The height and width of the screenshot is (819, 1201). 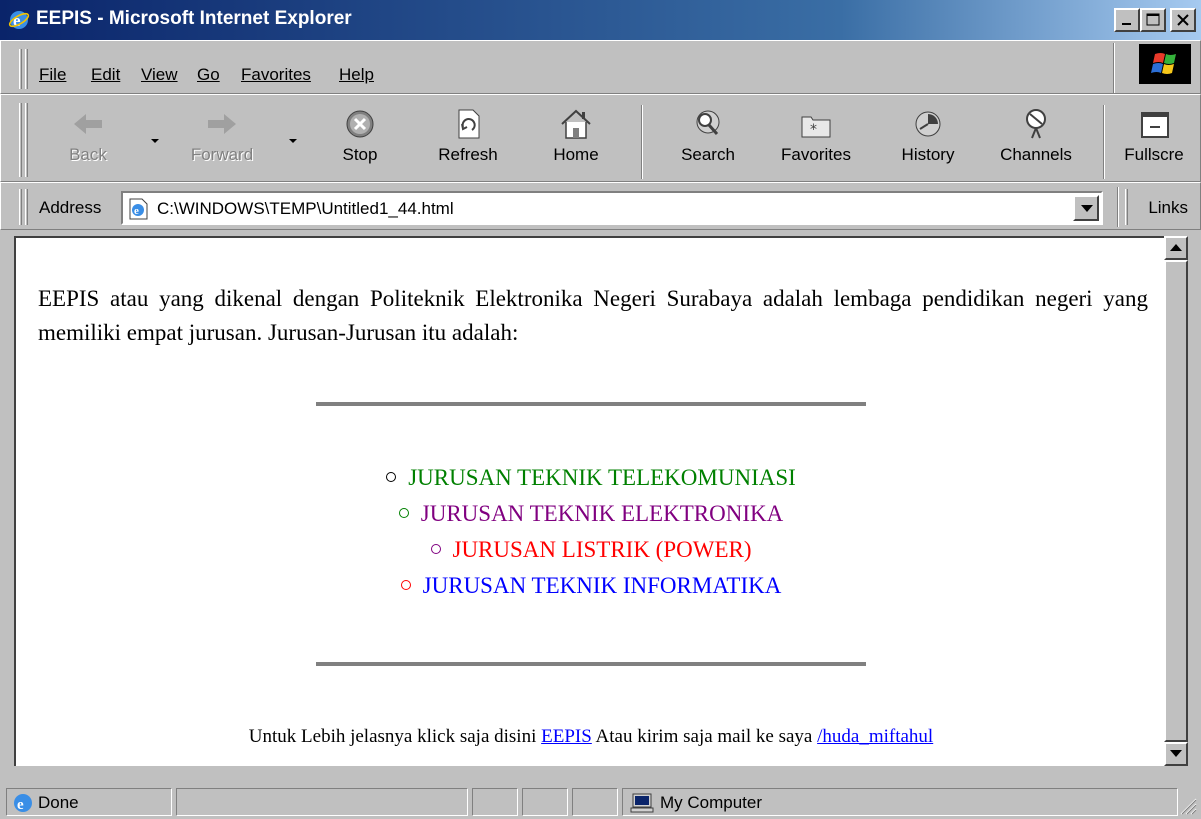 What do you see at coordinates (395, 736) in the screenshot?
I see `footer-text: Untuk Lebih jelasnya klick saja disini` at bounding box center [395, 736].